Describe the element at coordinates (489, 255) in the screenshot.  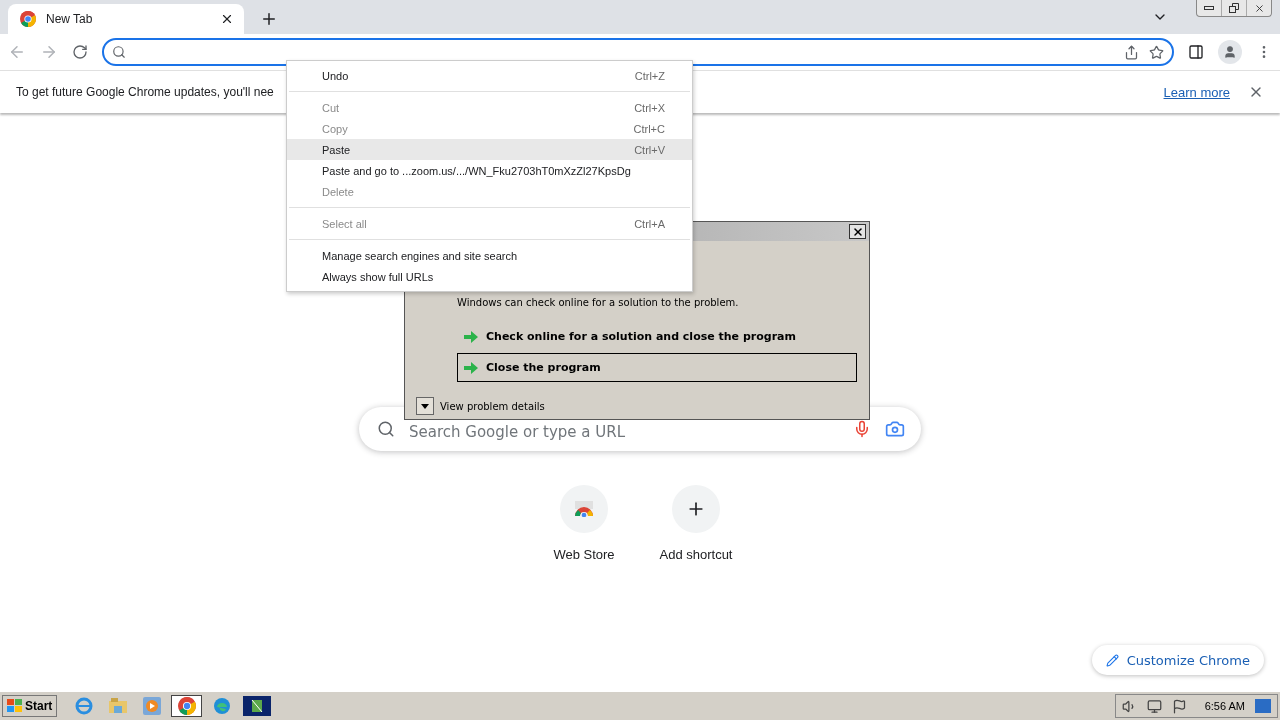
I see `menu-item: Manage search engines and site search` at that location.